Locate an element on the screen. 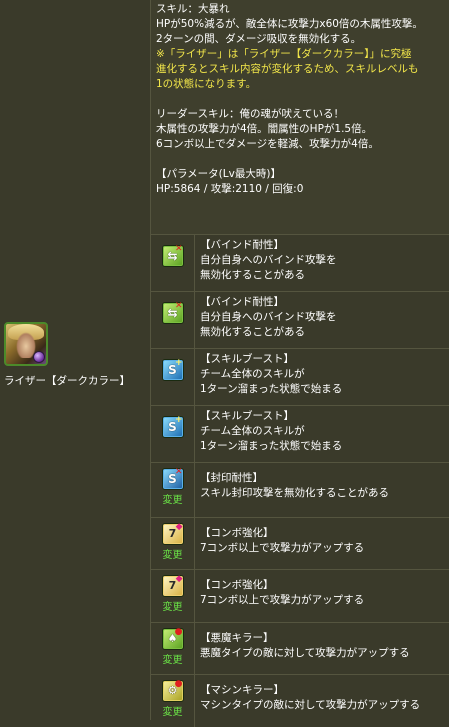 Image resolution: width=449 pixels, height=727 pixels. active-skill-desc-1: HPが50%減るが、敵全体に攻撃力x60倍の木属性攻撃。 is located at coordinates (289, 24).